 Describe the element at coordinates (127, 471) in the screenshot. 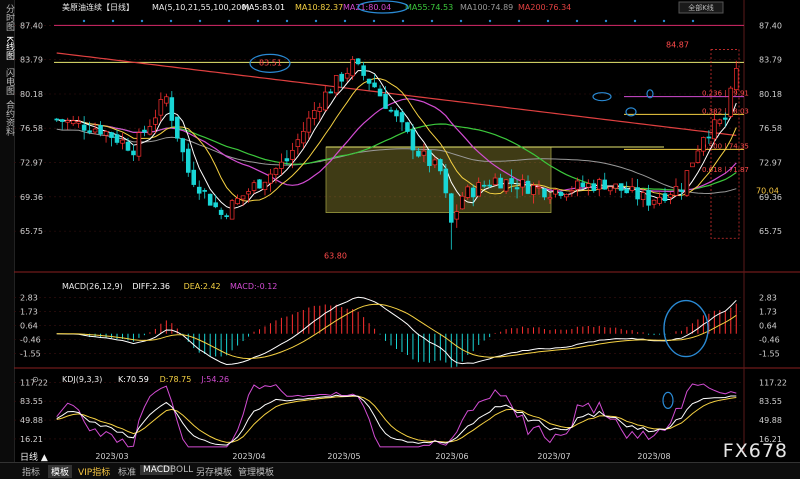

I see `tab-standard: 标准` at that location.